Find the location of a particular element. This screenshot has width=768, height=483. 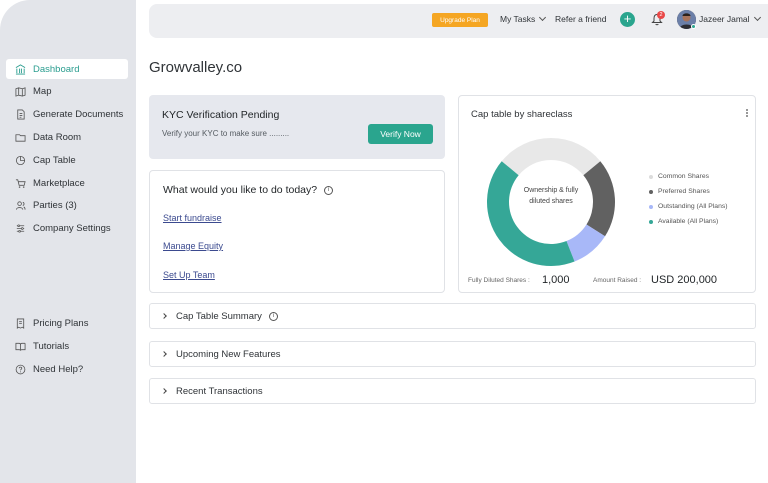

todo-title: What would you like to do today? i is located at coordinates (248, 190).